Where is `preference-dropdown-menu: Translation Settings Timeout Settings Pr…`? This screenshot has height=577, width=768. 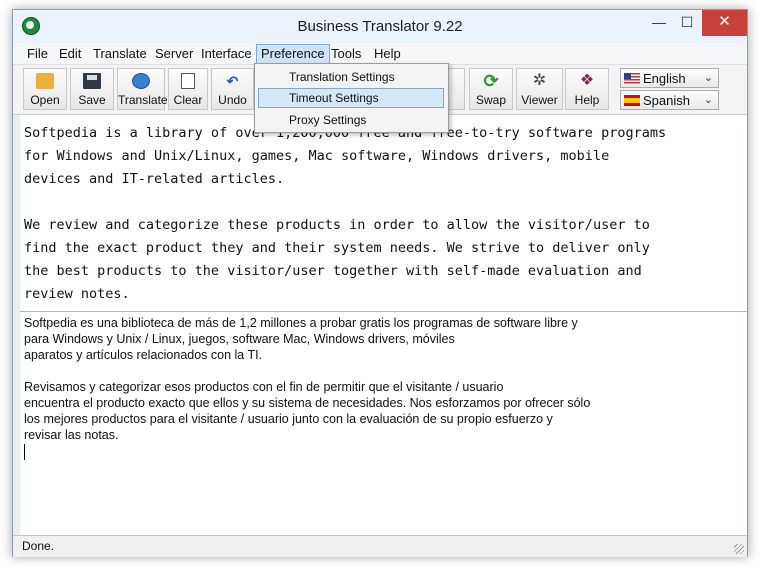
preference-dropdown-menu: Translation Settings Timeout Settings Pr… is located at coordinates (351, 98).